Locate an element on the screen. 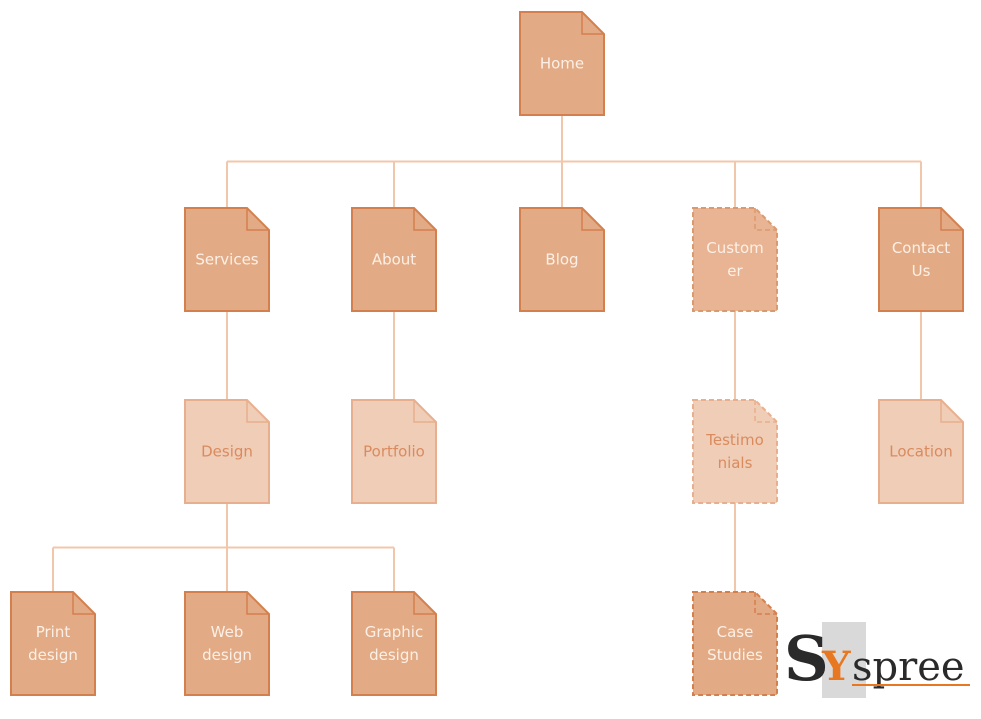 This screenshot has height=719, width=981. page-node-home: Home is located at coordinates (562, 63).